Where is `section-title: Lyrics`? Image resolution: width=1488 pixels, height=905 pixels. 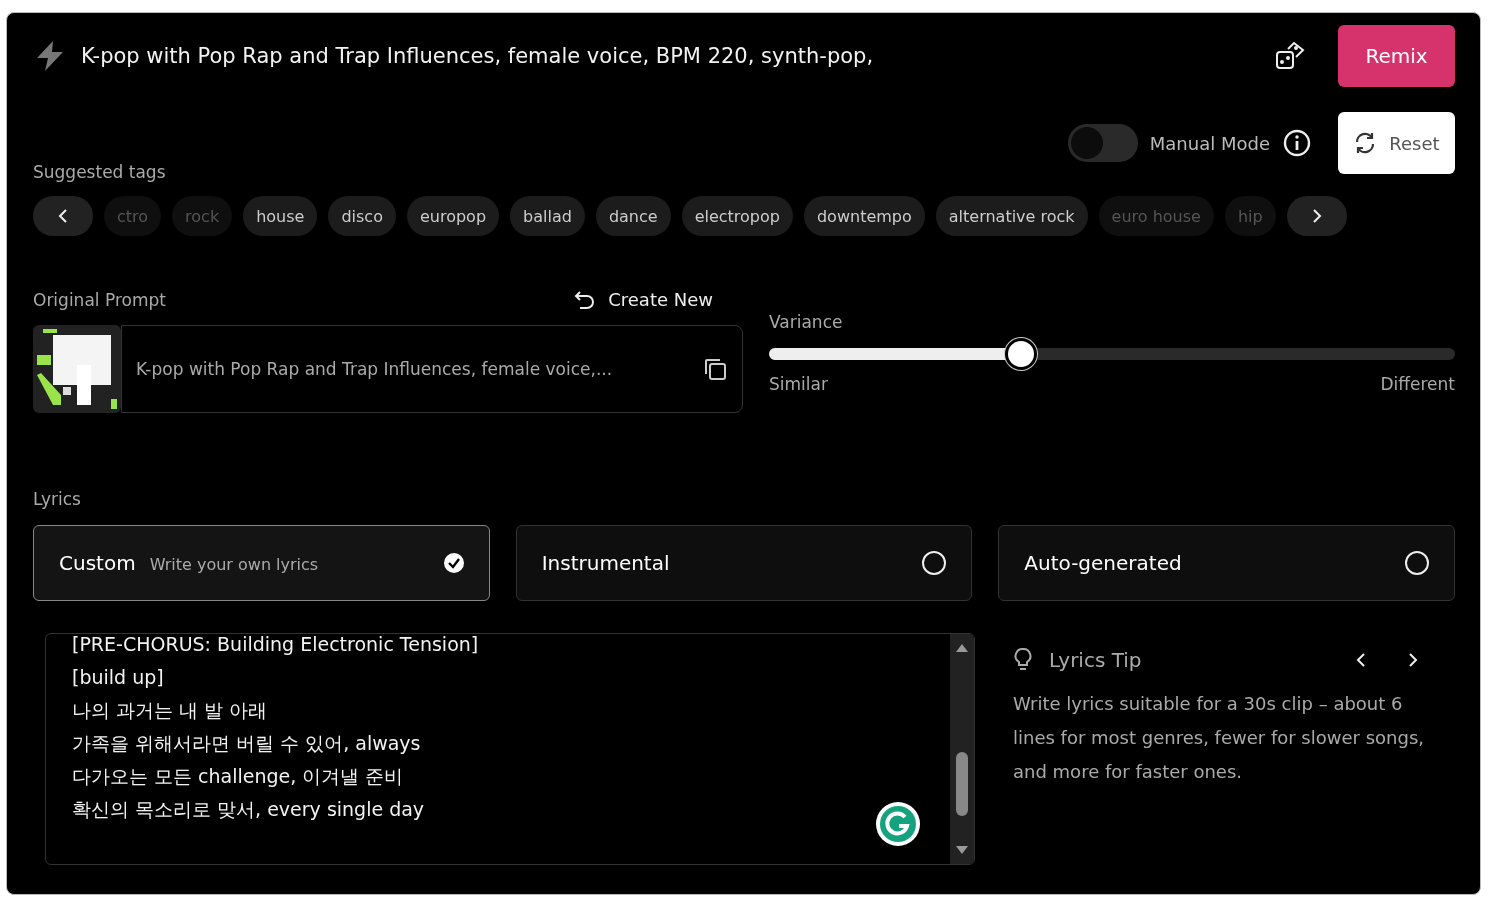 section-title: Lyrics is located at coordinates (57, 499).